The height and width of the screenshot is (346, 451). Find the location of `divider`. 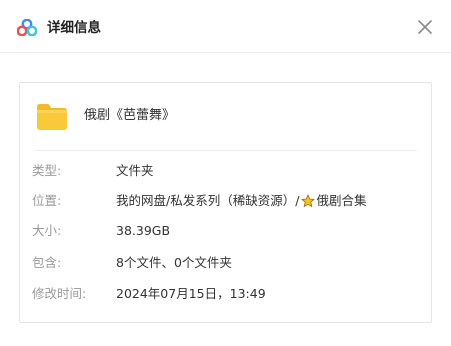

divider is located at coordinates (225, 150).